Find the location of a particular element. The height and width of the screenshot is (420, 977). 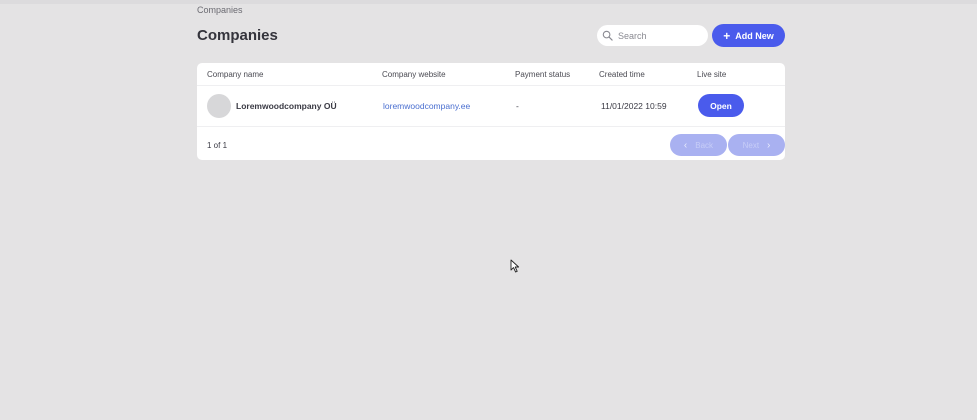

search-box is located at coordinates (652, 35).